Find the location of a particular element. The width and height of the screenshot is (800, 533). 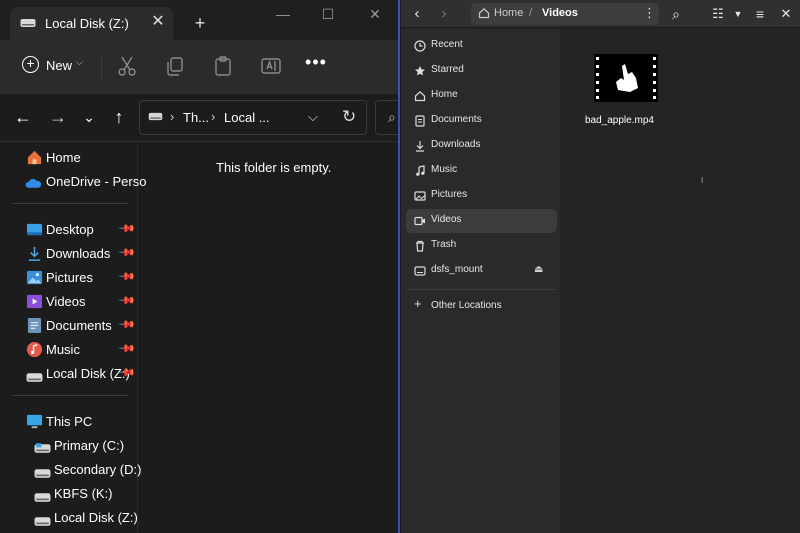

sidebar-item-label: Documents is located at coordinates (79, 325).